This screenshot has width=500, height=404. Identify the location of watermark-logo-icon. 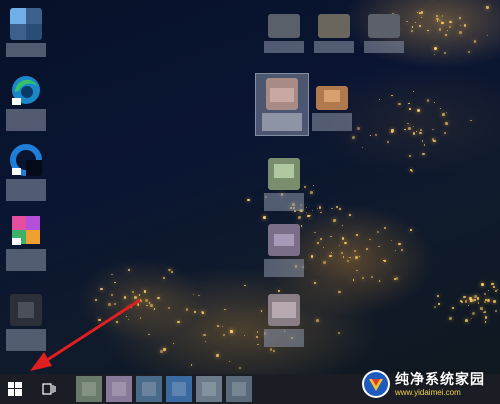
(376, 384).